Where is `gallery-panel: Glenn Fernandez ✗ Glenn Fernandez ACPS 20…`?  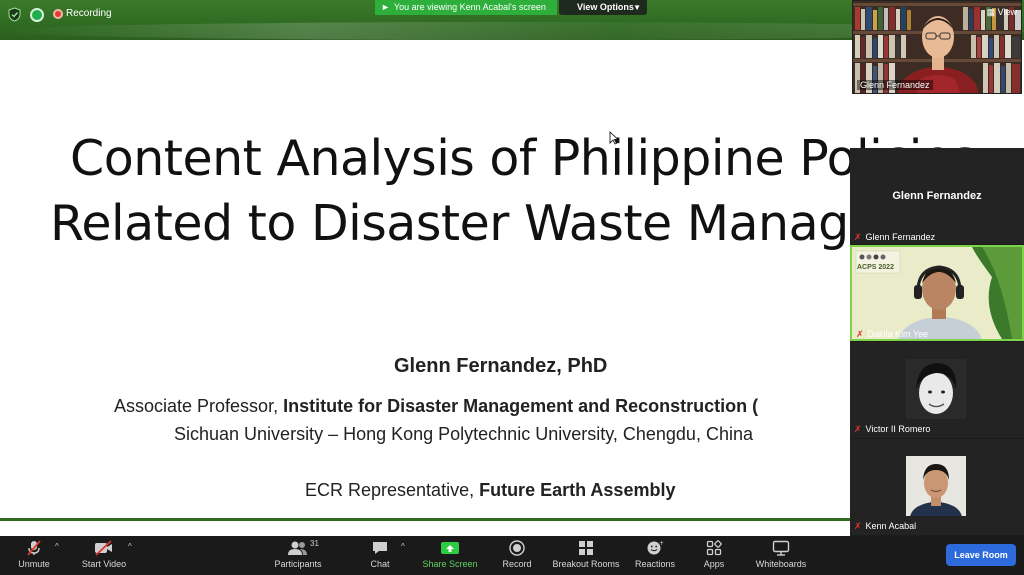 gallery-panel: Glenn Fernandez ✗ Glenn Fernandez ACPS 20… is located at coordinates (937, 342).